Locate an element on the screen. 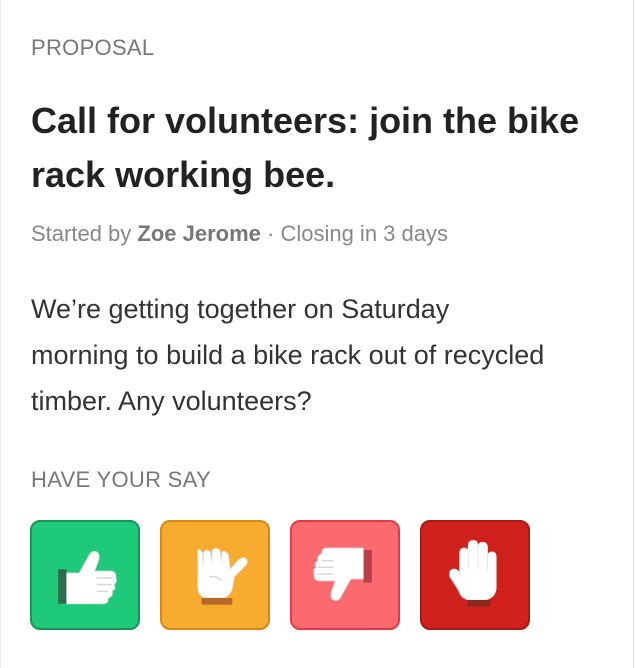  thumbs-down-icon is located at coordinates (342, 574).